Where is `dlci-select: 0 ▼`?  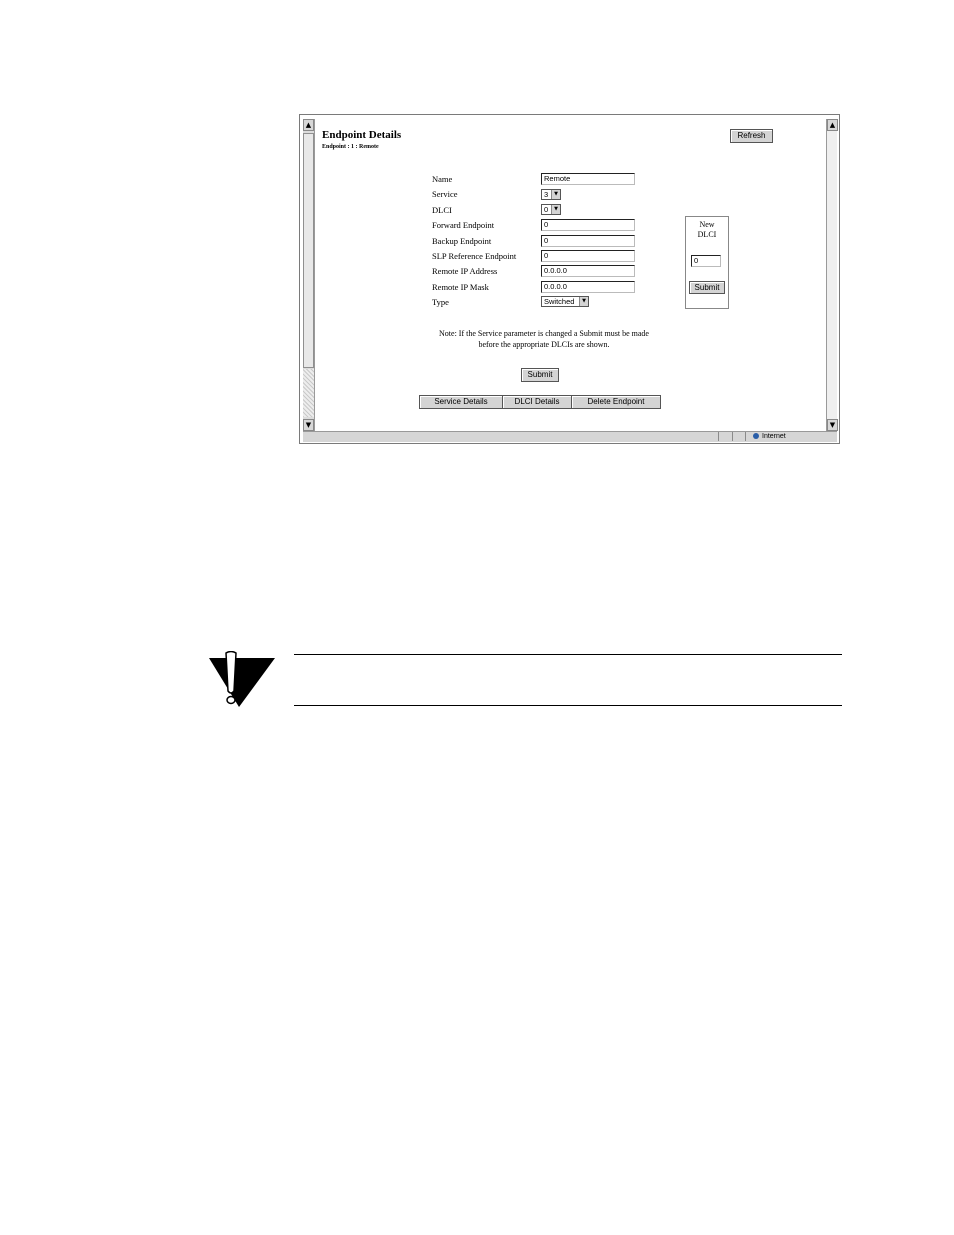 dlci-select: 0 ▼ is located at coordinates (551, 209).